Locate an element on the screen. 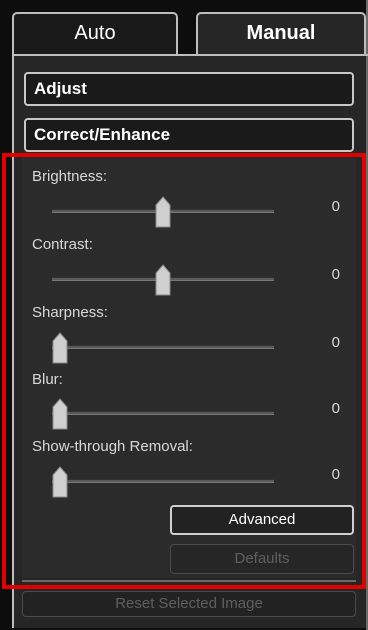 This screenshot has width=368, height=630. sharpness-slider-thumb is located at coordinates (60, 348).